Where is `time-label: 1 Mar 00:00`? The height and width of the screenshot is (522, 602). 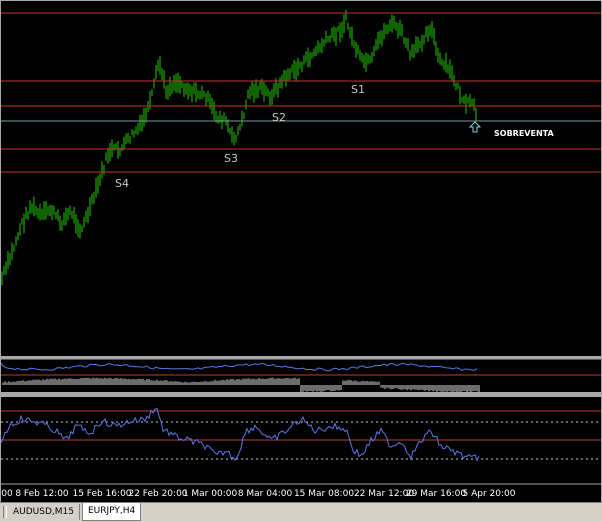
time-label: 1 Mar 00:00 is located at coordinates (210, 494).